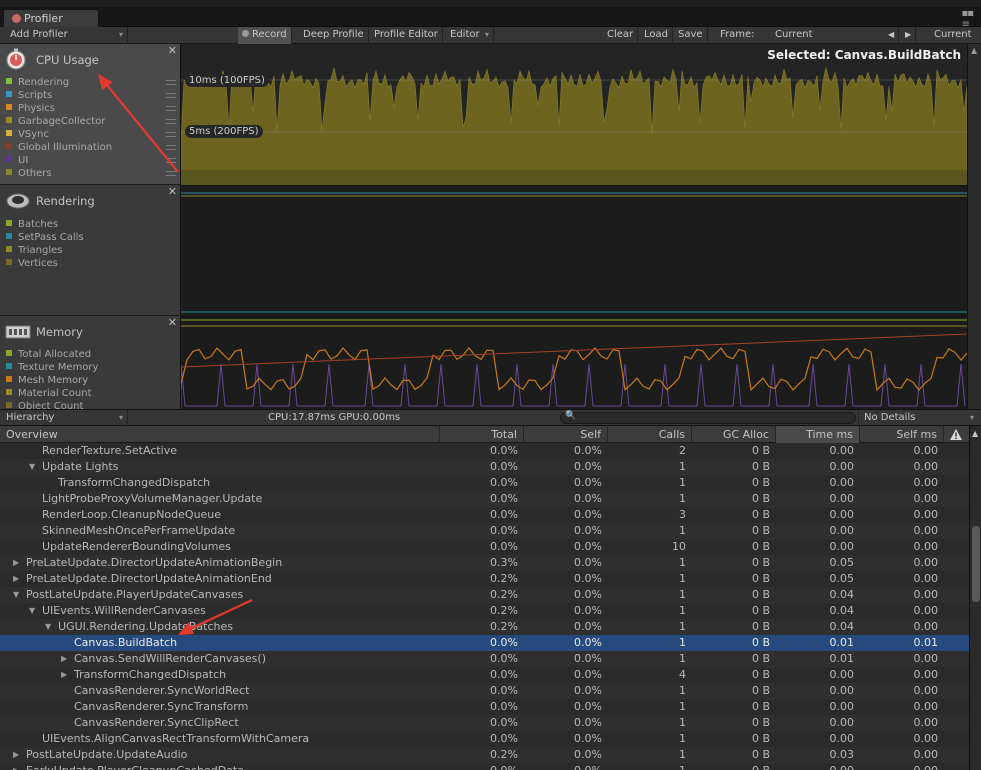 Image resolution: width=981 pixels, height=770 pixels. Describe the element at coordinates (91, 263) in the screenshot. I see `legend-item: Vertices` at that location.